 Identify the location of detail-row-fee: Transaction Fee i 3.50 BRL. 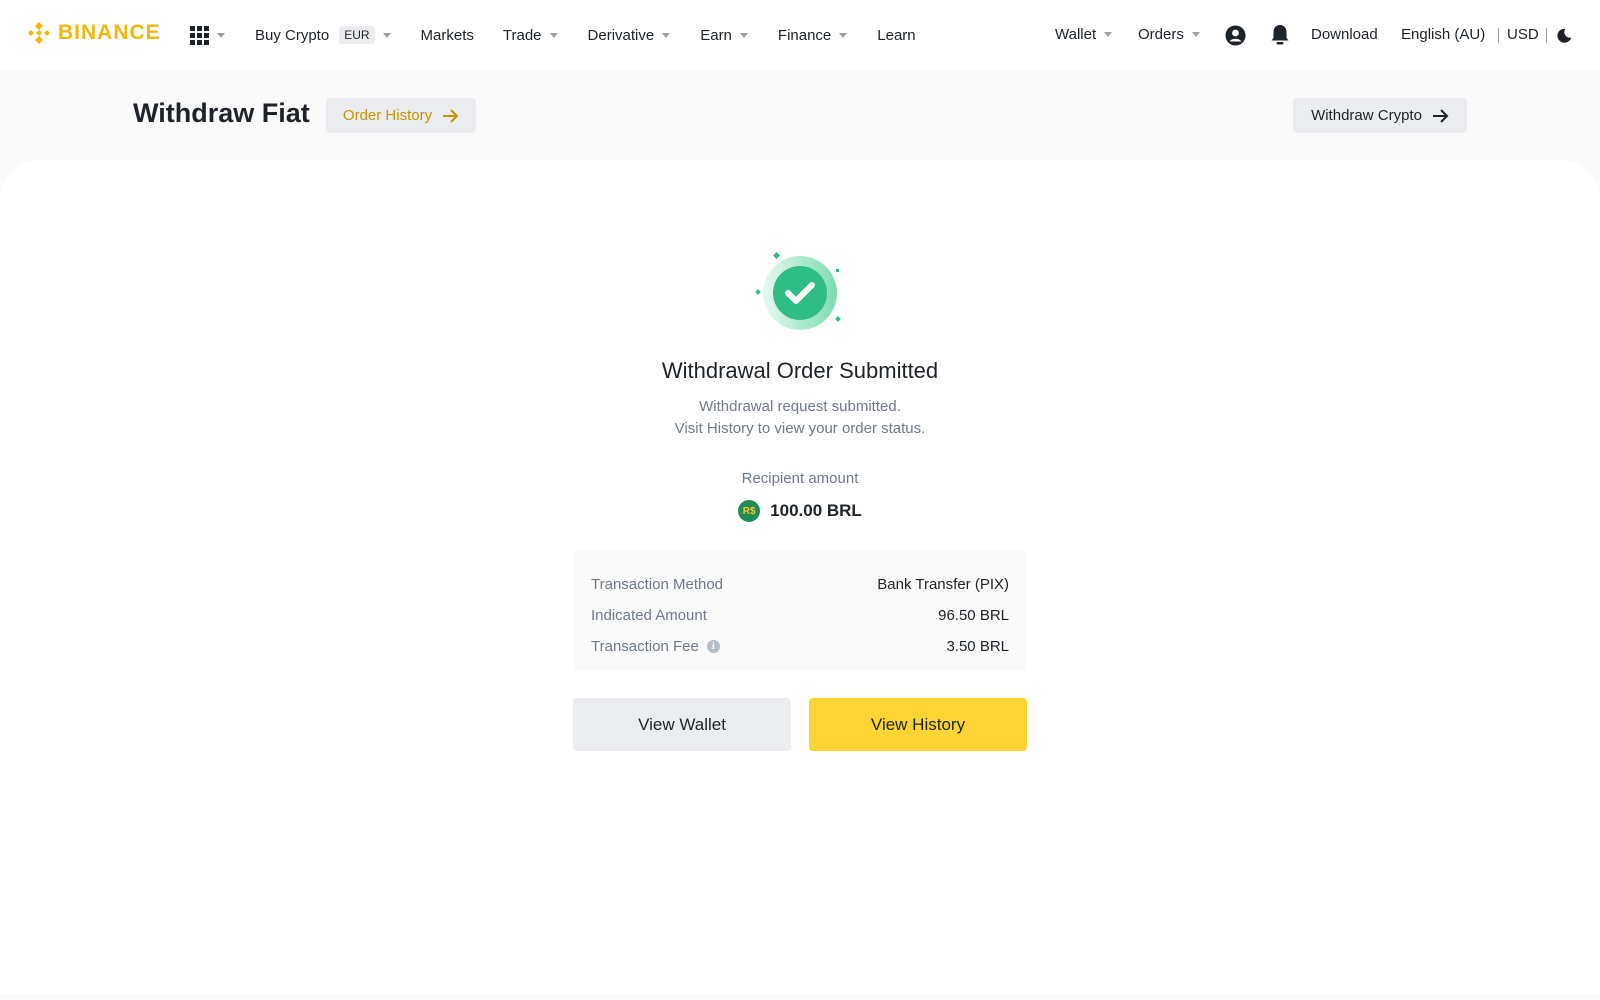
(800, 646).